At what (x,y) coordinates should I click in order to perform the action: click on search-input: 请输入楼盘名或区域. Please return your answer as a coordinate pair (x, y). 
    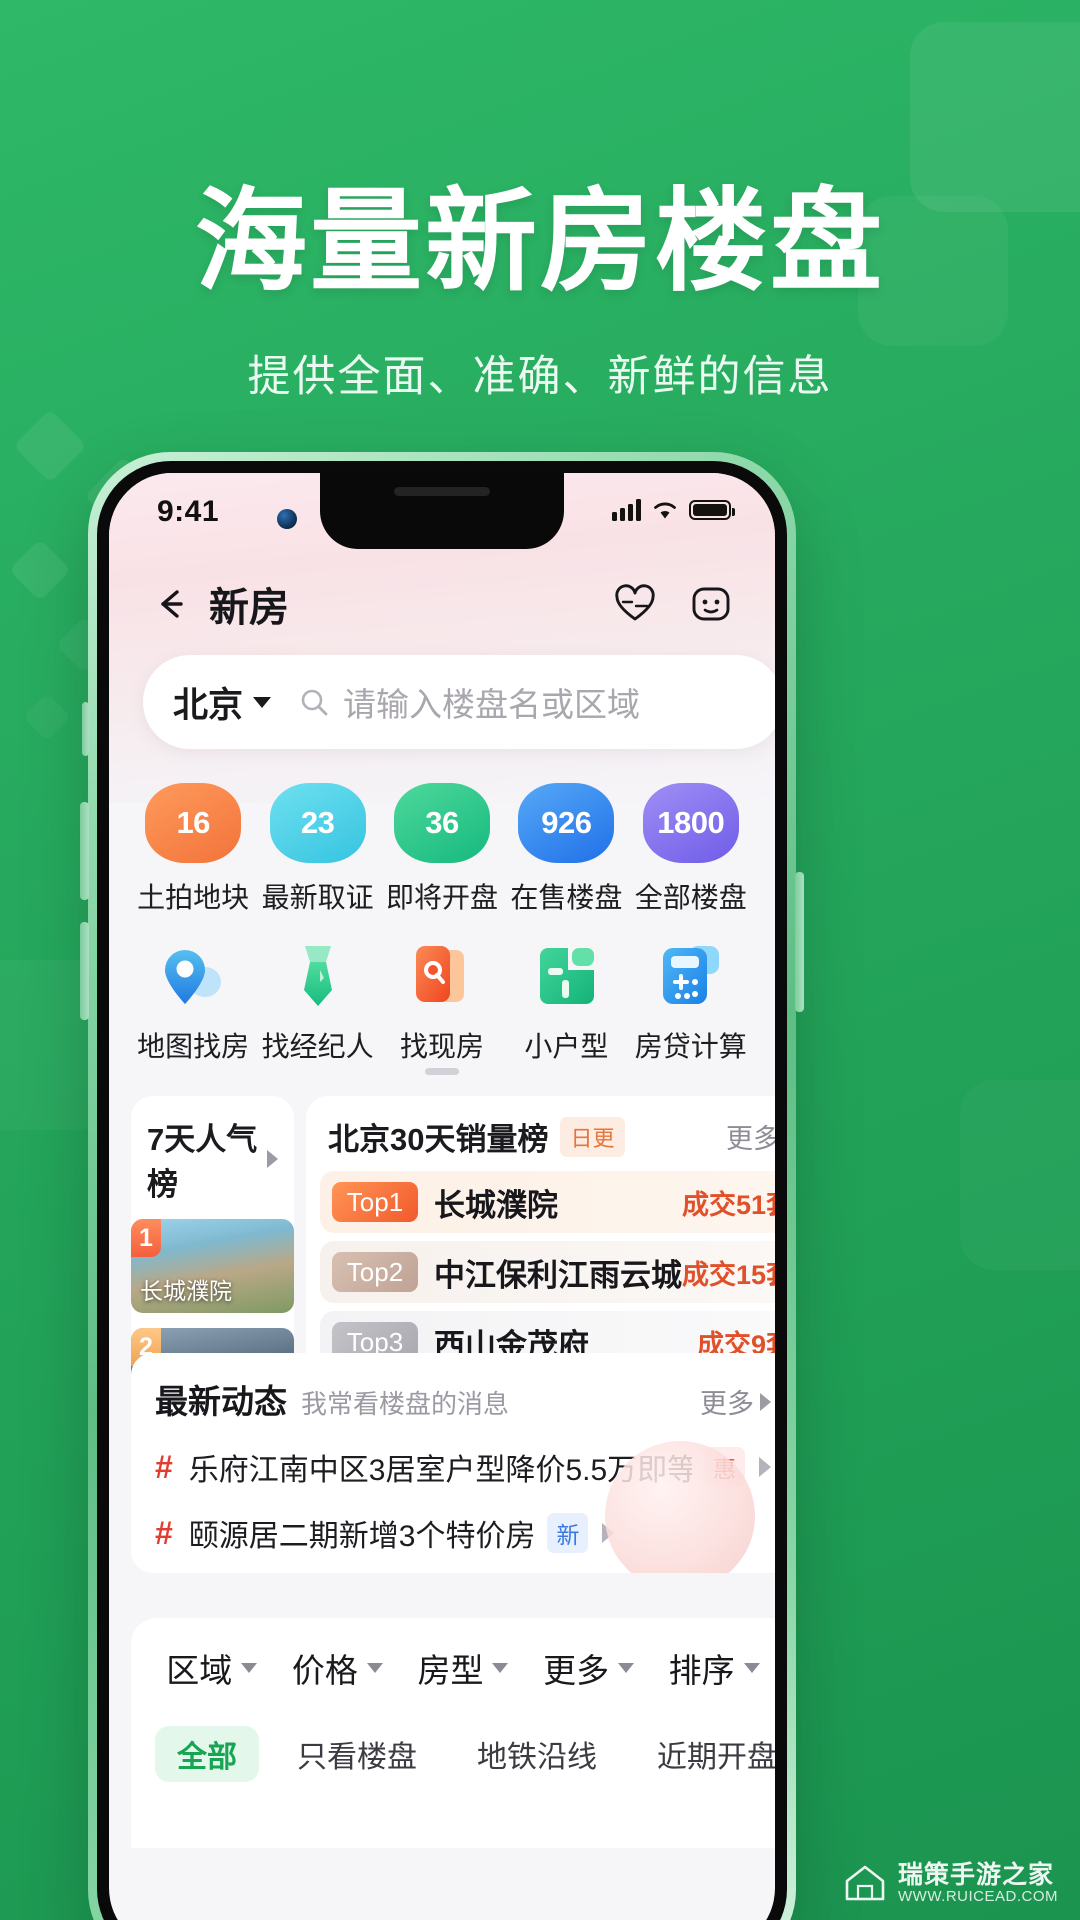
    Looking at the image, I should click on (491, 702).